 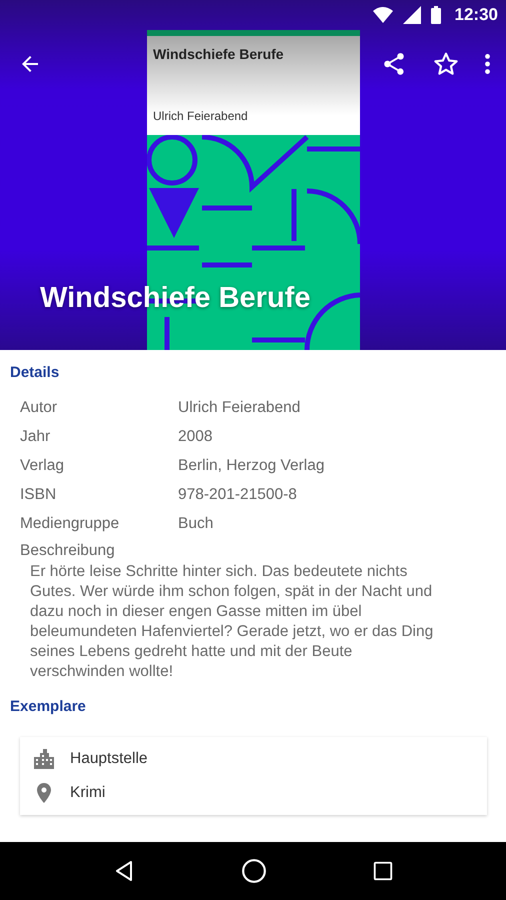 What do you see at coordinates (42, 465) in the screenshot?
I see `field-label: Verlag` at bounding box center [42, 465].